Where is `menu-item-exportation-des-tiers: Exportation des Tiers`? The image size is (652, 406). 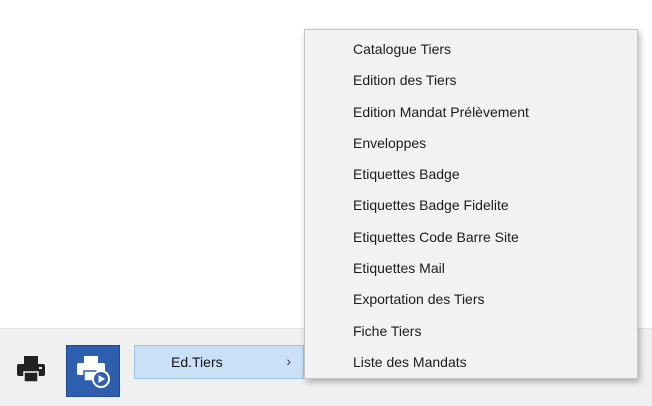
menu-item-exportation-des-tiers: Exportation des Tiers is located at coordinates (471, 299).